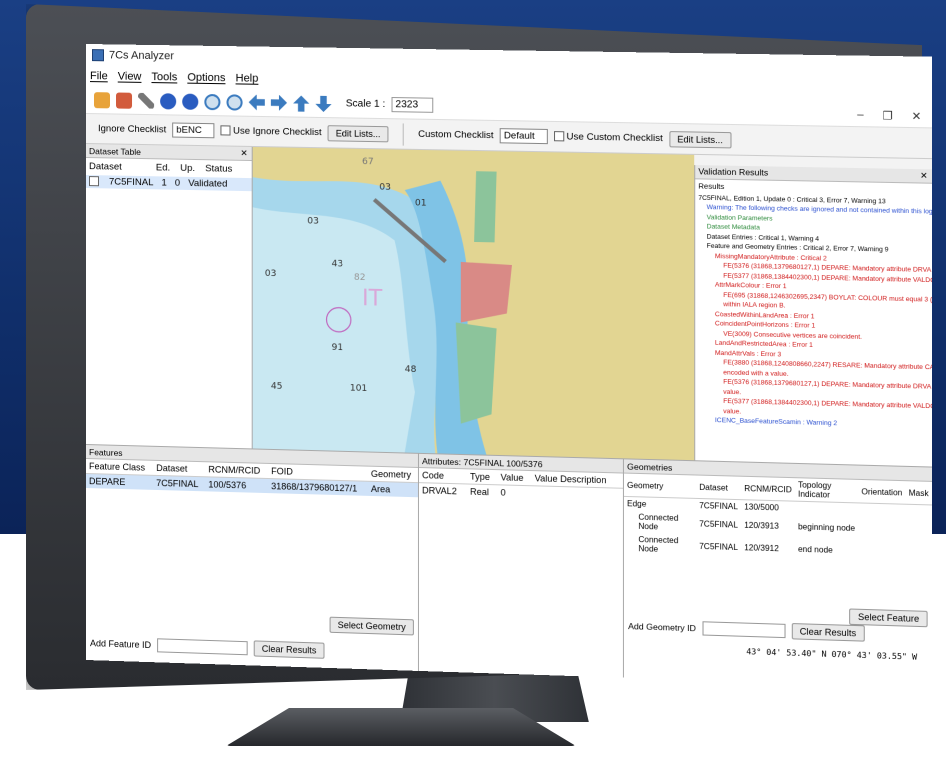 The image size is (946, 763). What do you see at coordinates (768, 548) in the screenshot?
I see `cell: 120/3912` at bounding box center [768, 548].